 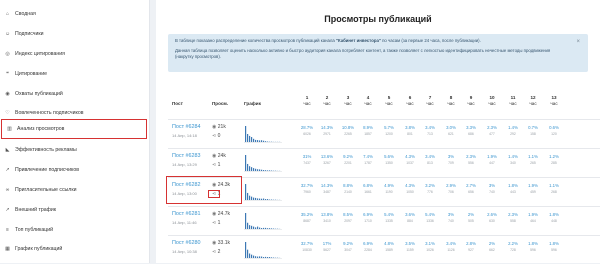 I want to click on close-icon: ×, so click(x=578, y=42).